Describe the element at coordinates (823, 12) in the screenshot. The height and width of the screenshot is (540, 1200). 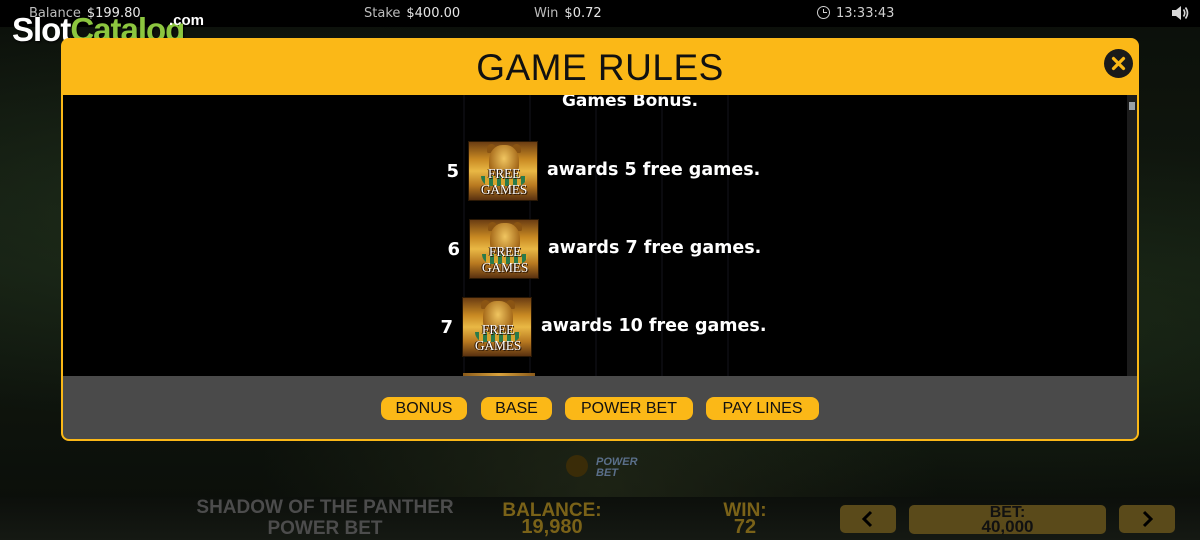
I see `clock-icon` at that location.